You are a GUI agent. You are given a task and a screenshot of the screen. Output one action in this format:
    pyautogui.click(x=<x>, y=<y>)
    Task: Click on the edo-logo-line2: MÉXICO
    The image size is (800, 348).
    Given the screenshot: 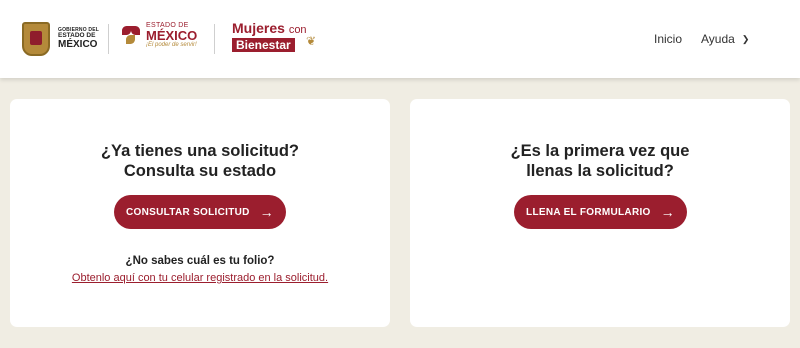 What is the action you would take?
    pyautogui.click(x=172, y=35)
    